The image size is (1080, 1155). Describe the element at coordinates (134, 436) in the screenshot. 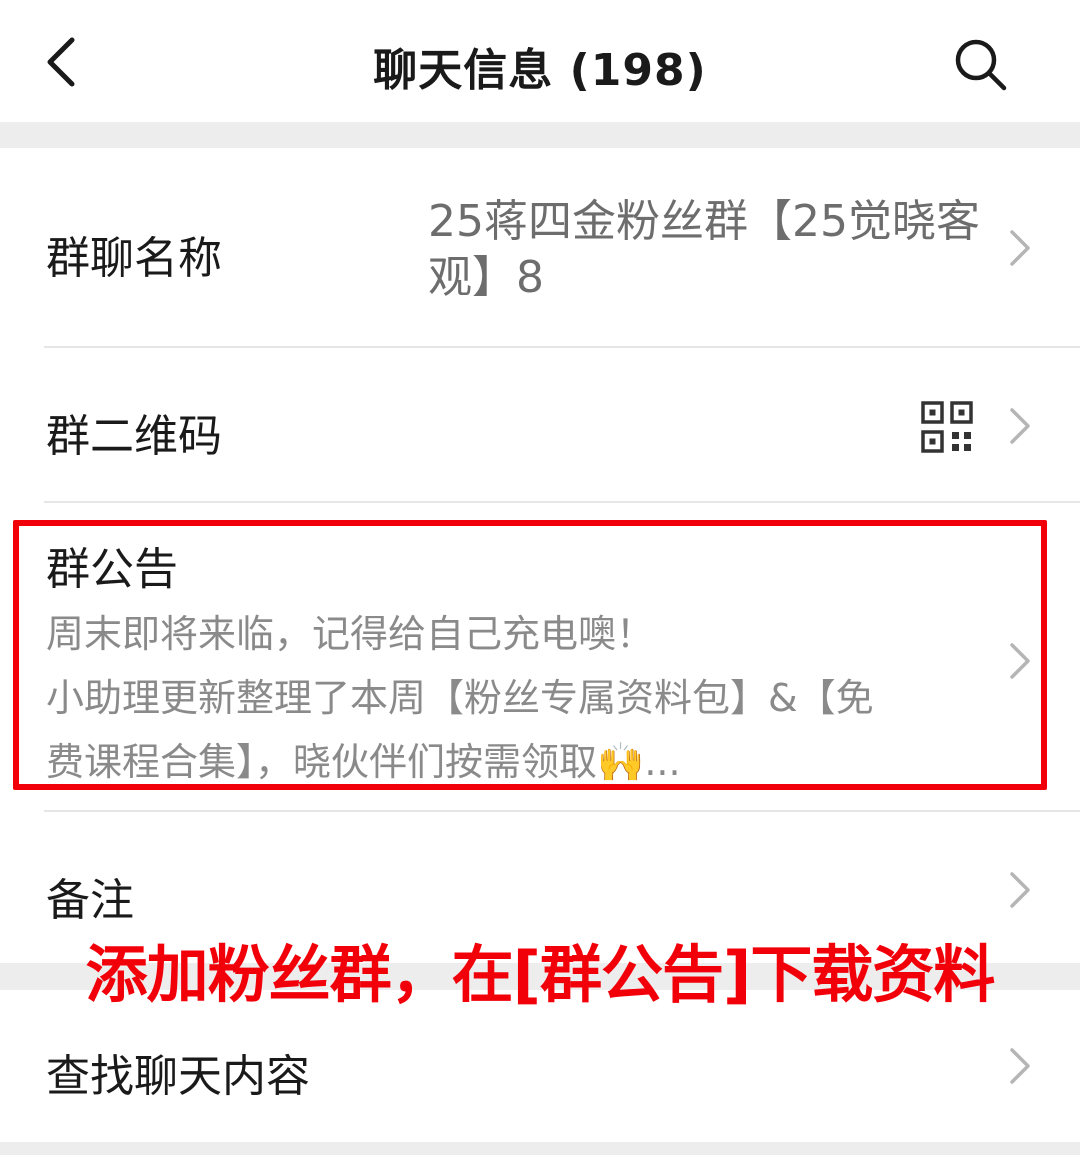

I see `group-qr-label: 群二维码` at that location.